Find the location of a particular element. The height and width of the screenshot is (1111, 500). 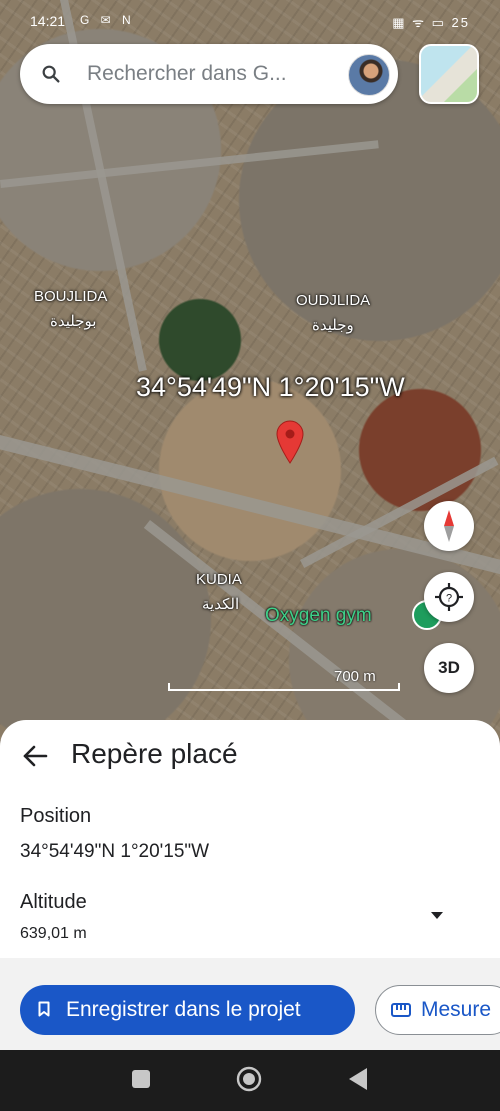

place-label-kudia-arabic: الكدية is located at coordinates (221, 604).